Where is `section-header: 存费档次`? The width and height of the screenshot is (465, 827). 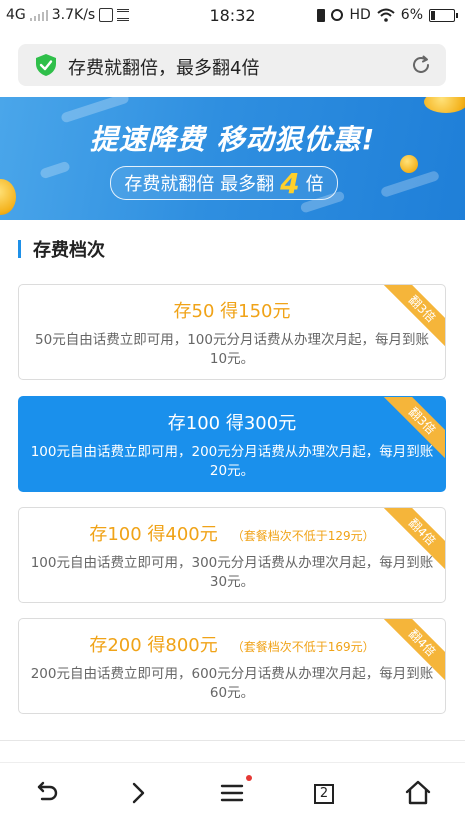 section-header: 存费档次 is located at coordinates (61, 249).